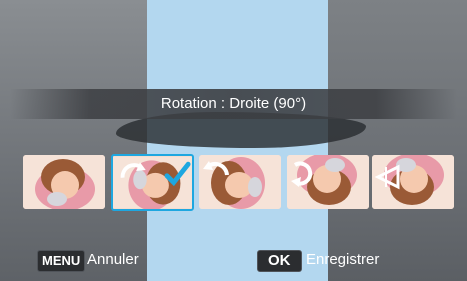 This screenshot has width=467, height=281. I want to click on thumbnail-original, so click(64, 182).